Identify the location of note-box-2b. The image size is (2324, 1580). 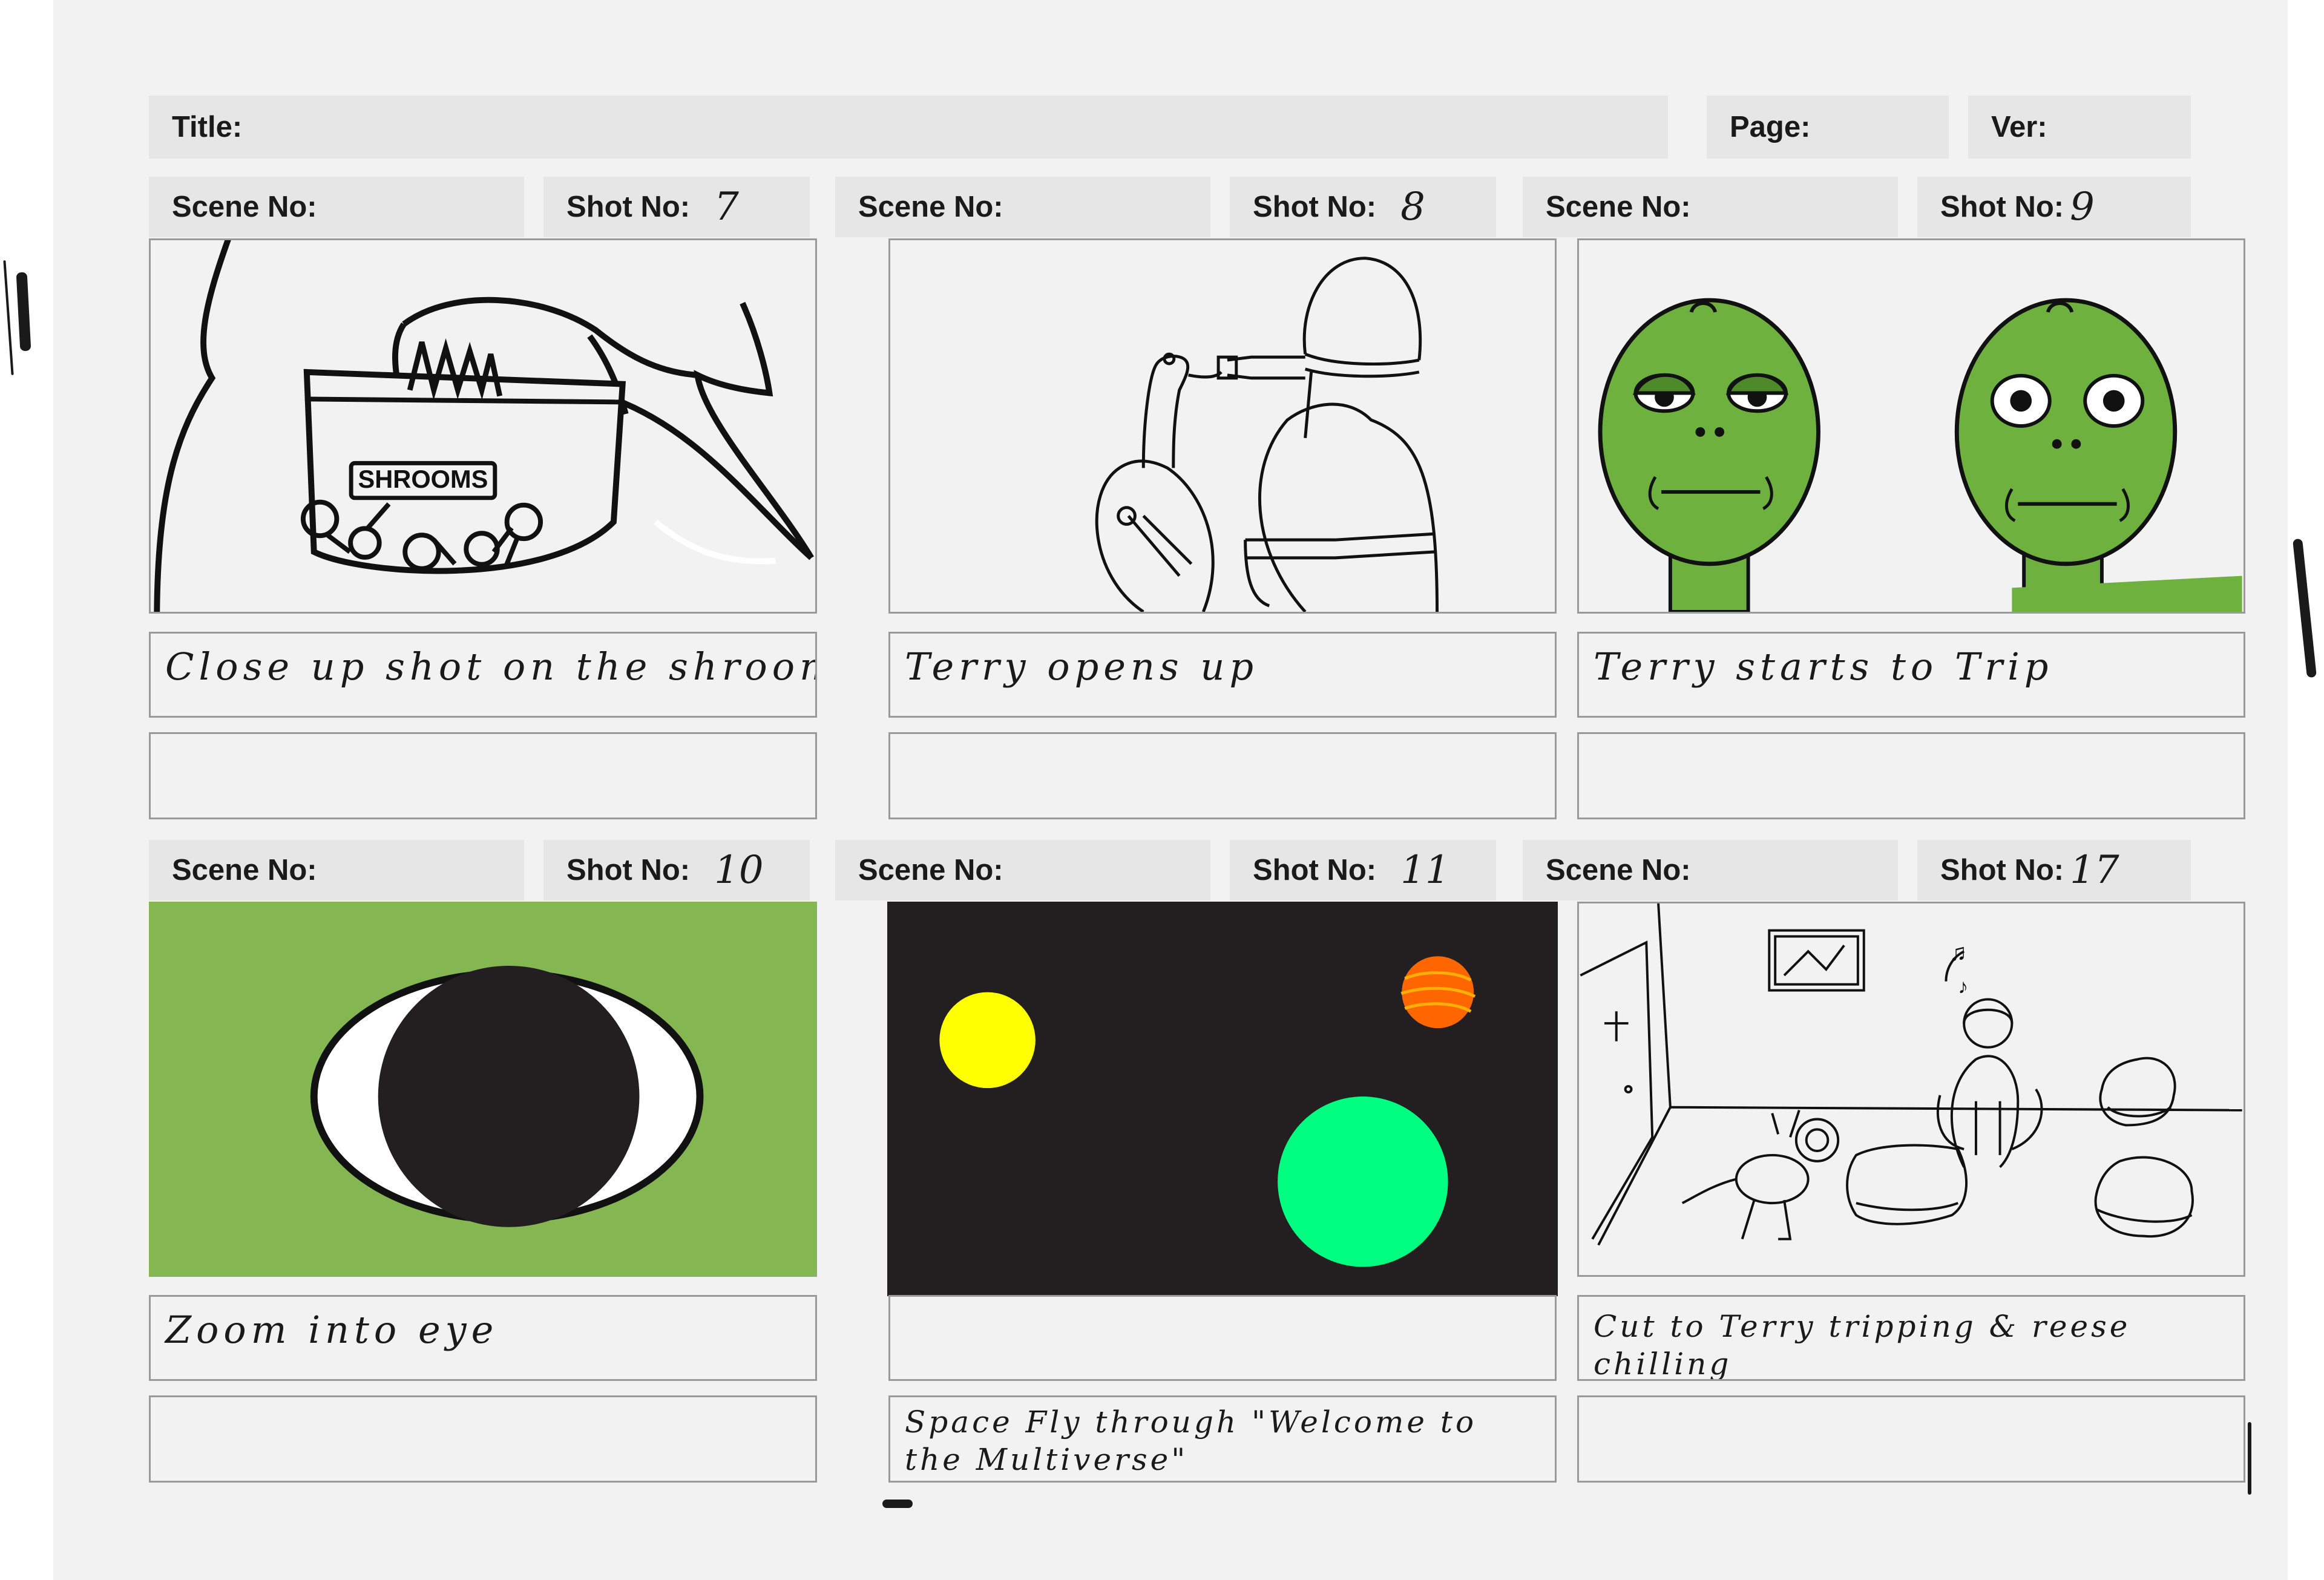
(1222, 775).